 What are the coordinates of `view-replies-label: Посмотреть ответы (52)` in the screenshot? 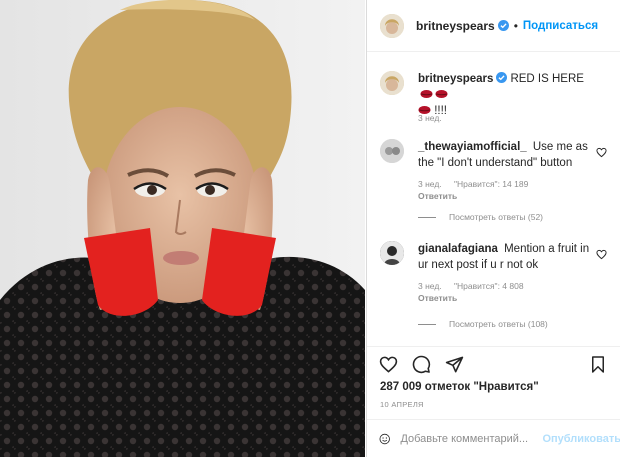 It's located at (496, 217).